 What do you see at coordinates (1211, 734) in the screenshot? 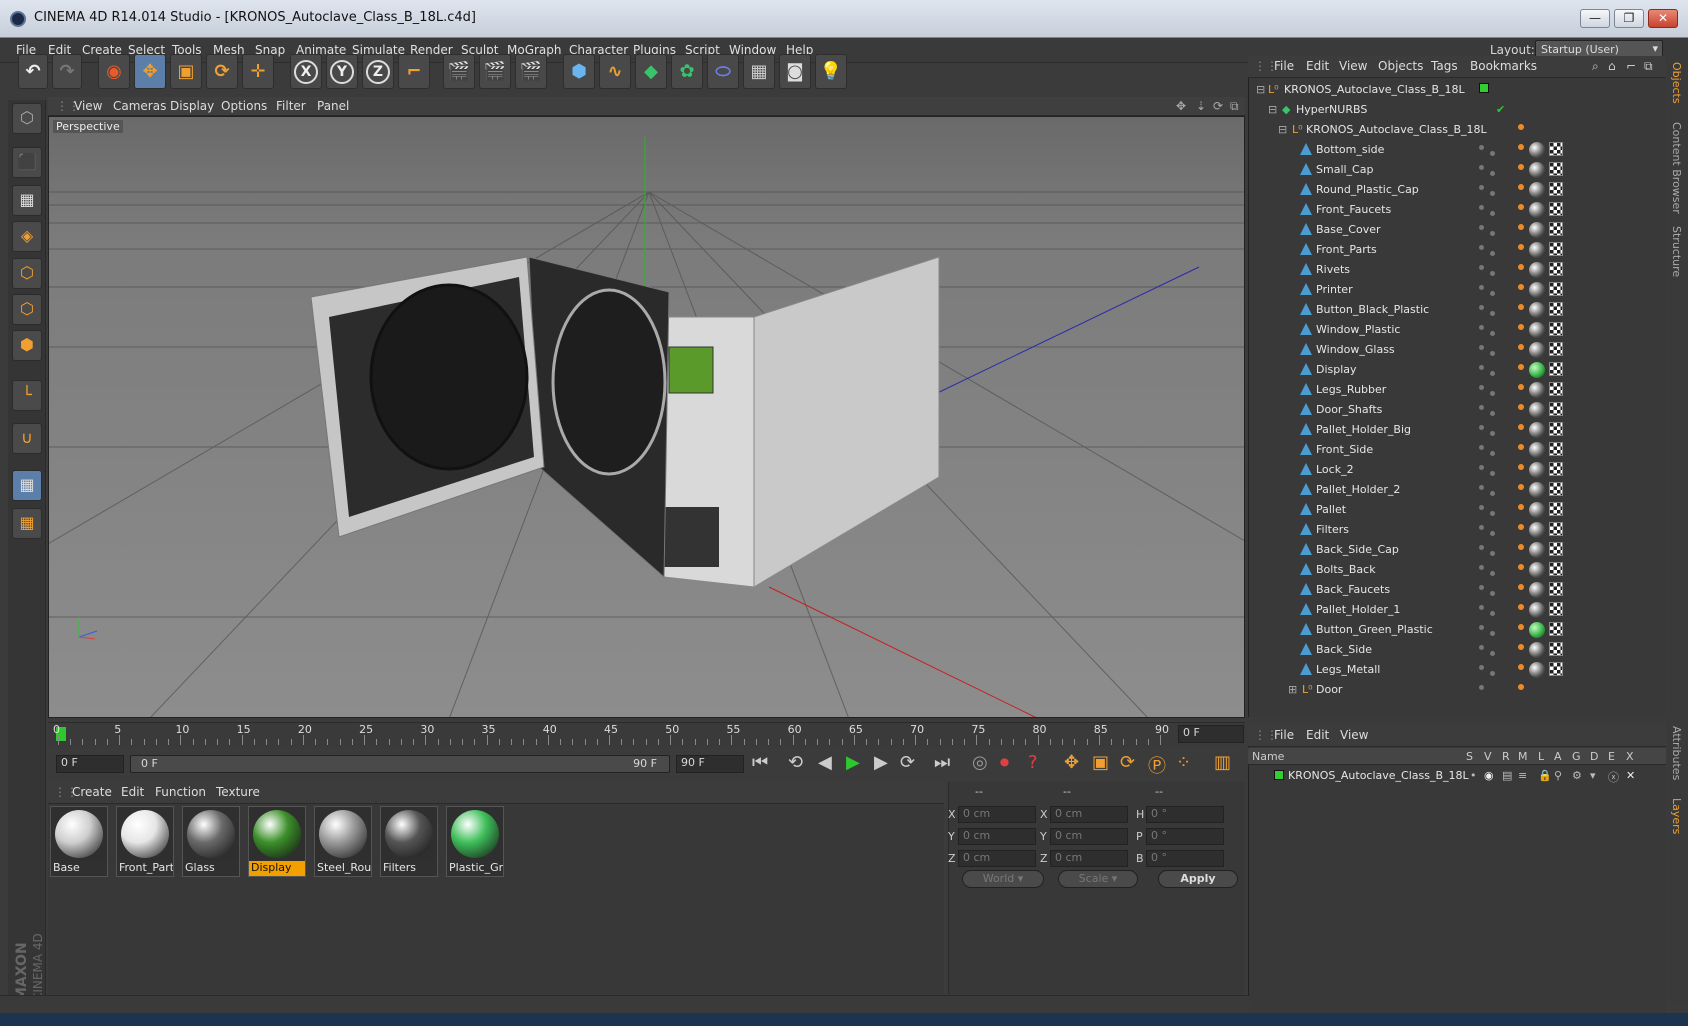
I see `current-frame-field: 0 F` at bounding box center [1211, 734].